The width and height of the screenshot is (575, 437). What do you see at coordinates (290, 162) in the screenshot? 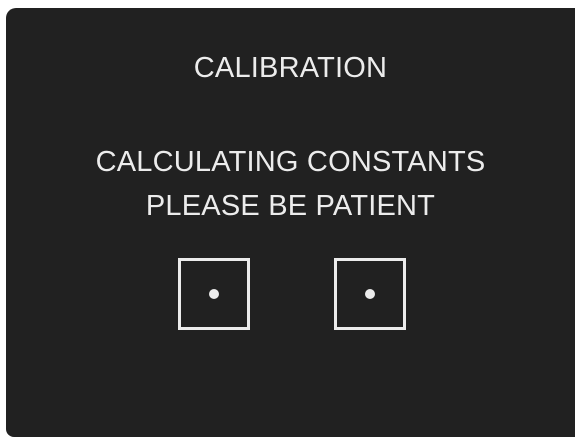
I see `status-message-line-1: CALCULATING CONSTANTS` at bounding box center [290, 162].